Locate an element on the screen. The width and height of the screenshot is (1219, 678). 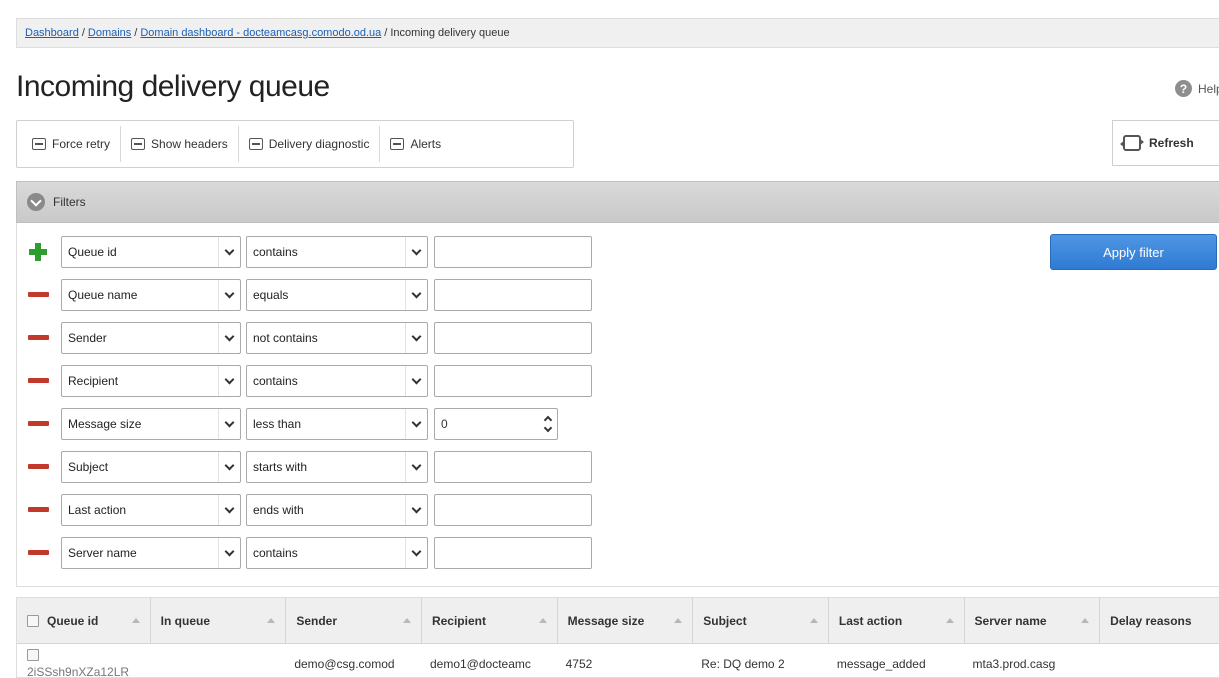
filter-field-select: Queue id is located at coordinates (151, 252).